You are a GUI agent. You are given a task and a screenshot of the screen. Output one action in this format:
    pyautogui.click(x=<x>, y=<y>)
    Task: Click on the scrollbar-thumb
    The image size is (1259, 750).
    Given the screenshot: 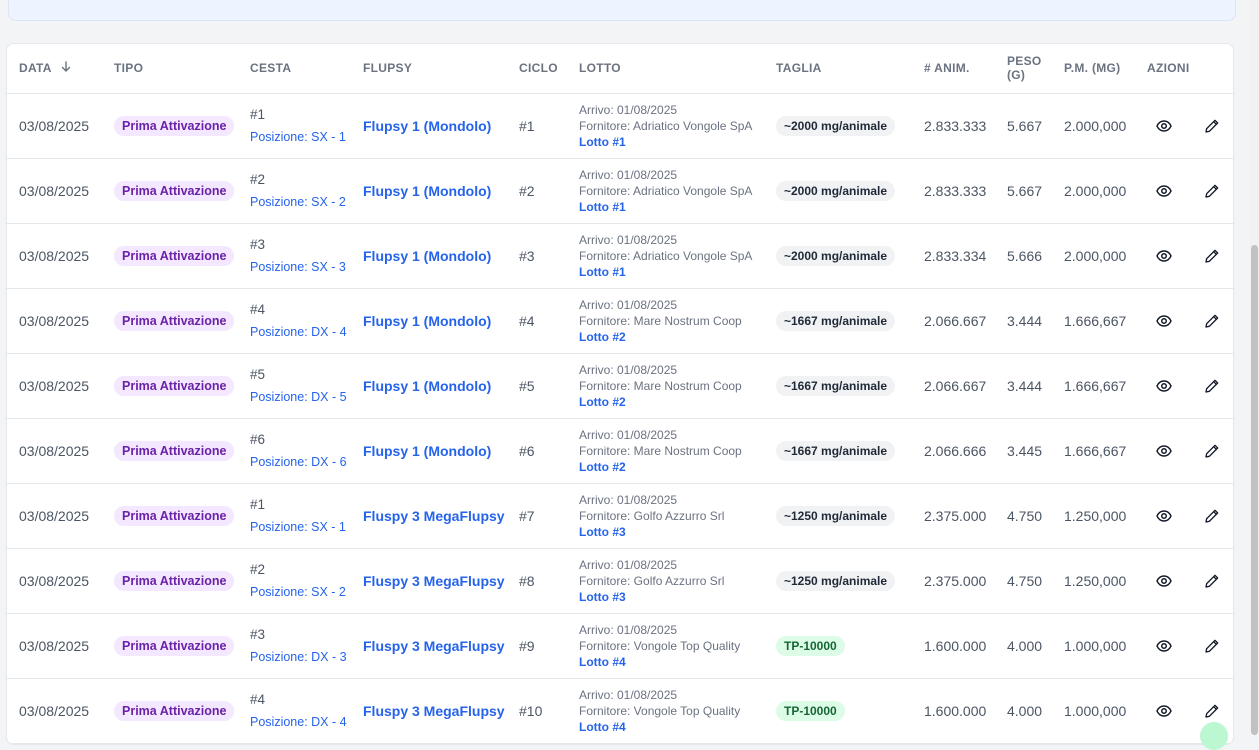 What is the action you would take?
    pyautogui.click(x=1254, y=490)
    